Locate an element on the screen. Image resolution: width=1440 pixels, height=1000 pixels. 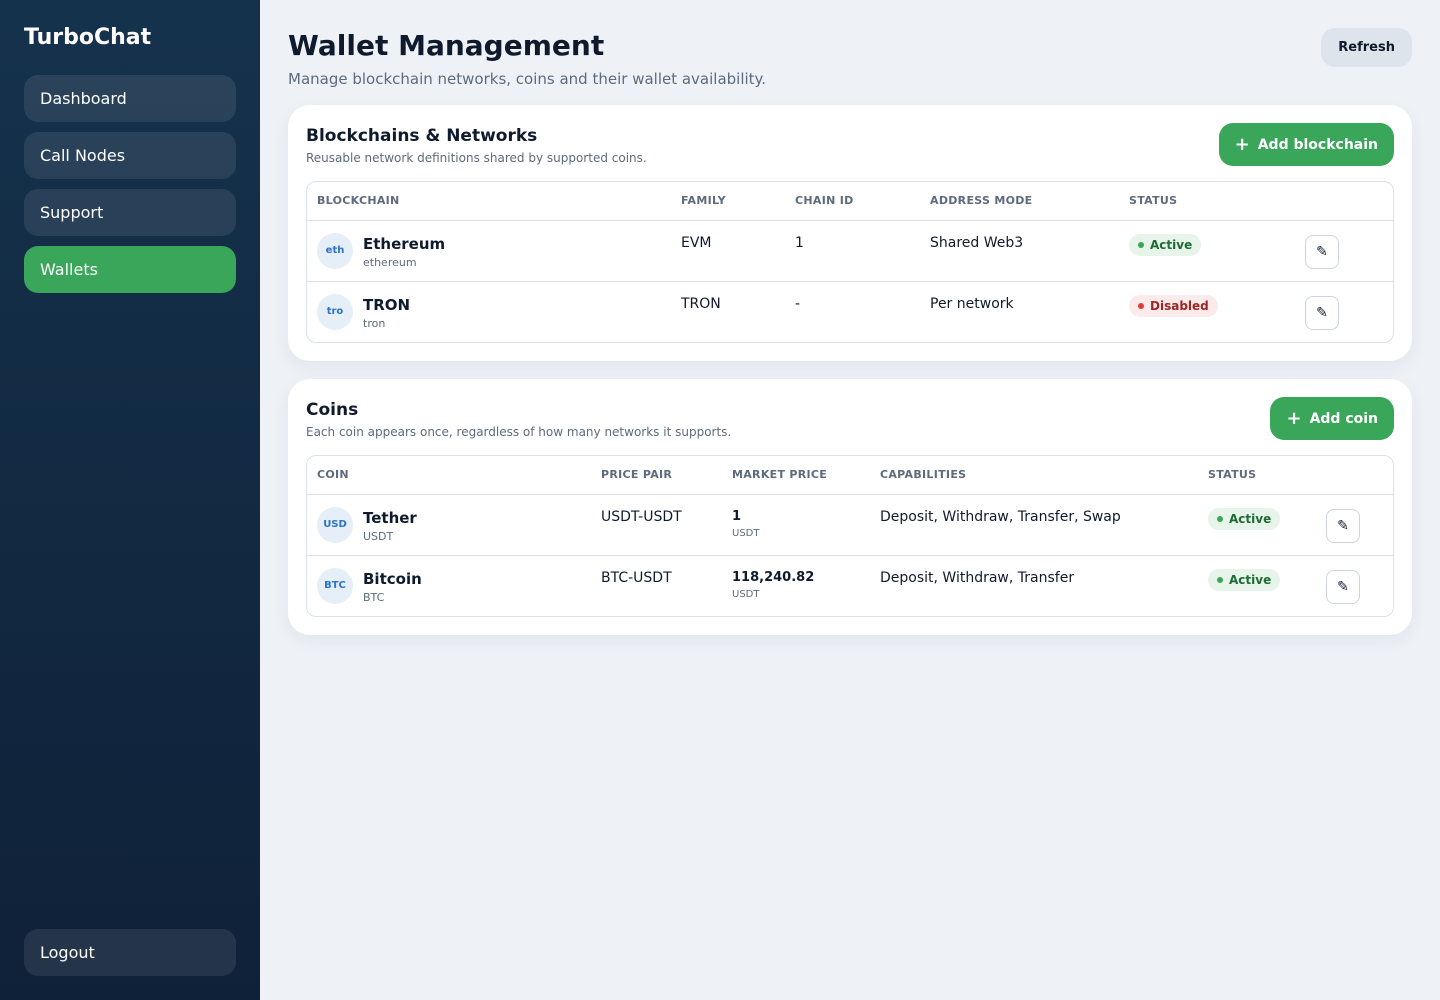
refresh-button: Refresh is located at coordinates (1366, 47).